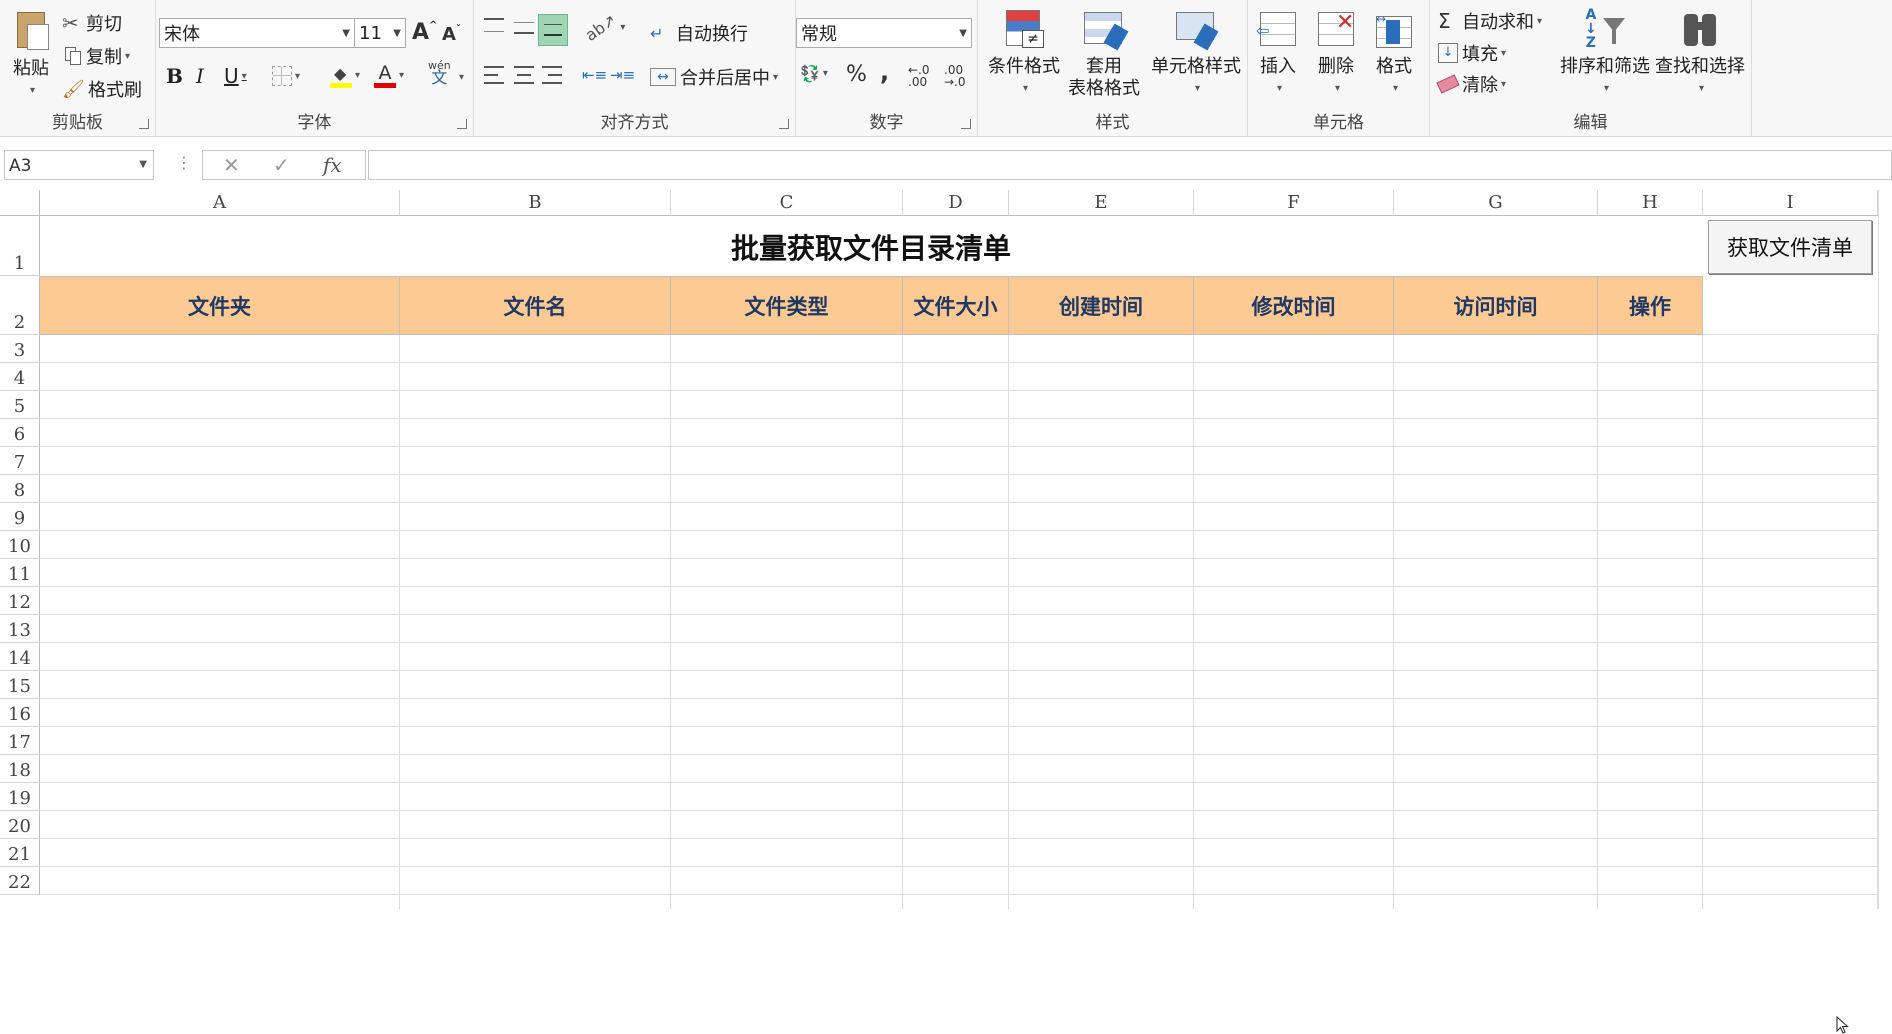 The height and width of the screenshot is (1034, 1892). I want to click on underline-button: U ▾, so click(235, 76).